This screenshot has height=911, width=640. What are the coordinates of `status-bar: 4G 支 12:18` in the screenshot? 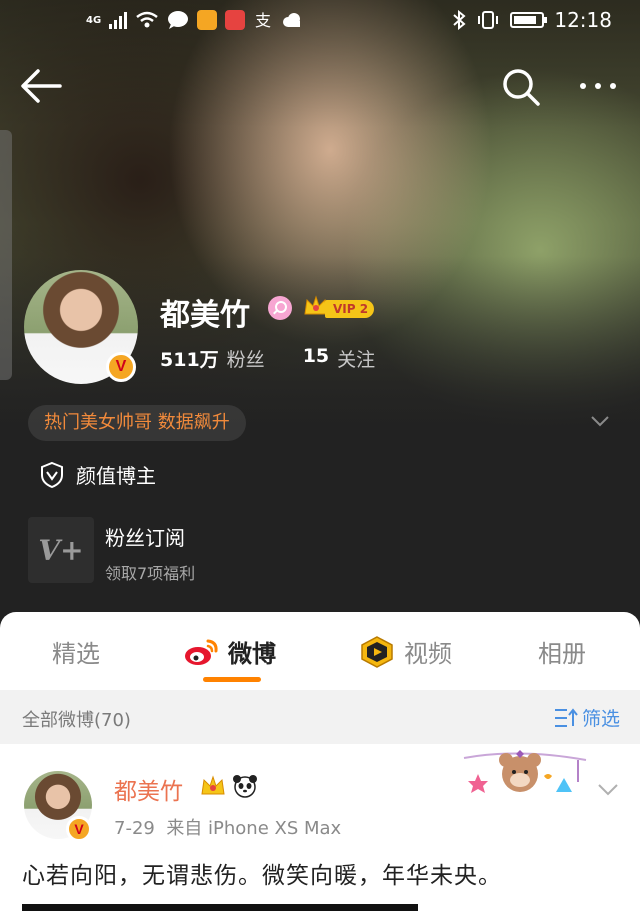 It's located at (320, 22).